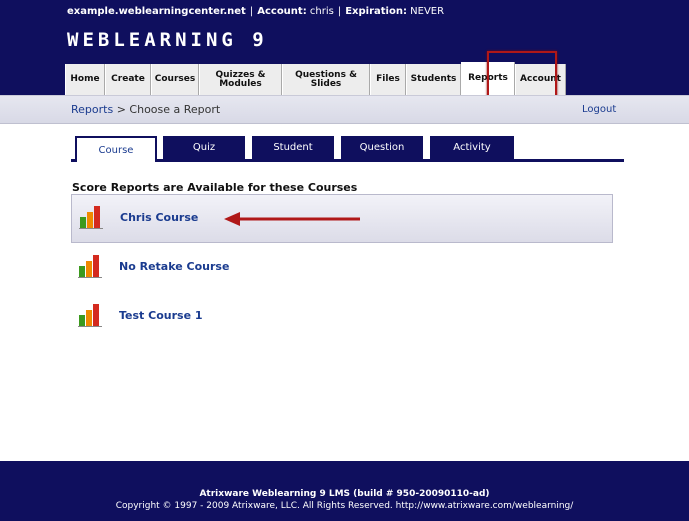 The image size is (689, 521). Describe the element at coordinates (388, 79) in the screenshot. I see `nav-tab-files: Files` at that location.